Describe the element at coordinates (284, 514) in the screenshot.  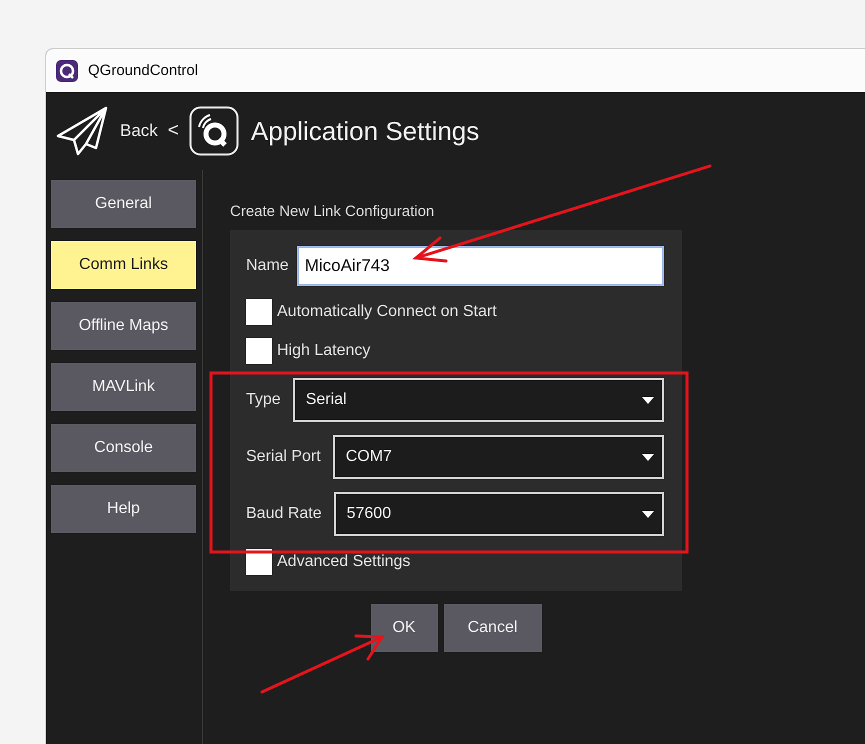
I see `field-label: Baud Rate` at that location.